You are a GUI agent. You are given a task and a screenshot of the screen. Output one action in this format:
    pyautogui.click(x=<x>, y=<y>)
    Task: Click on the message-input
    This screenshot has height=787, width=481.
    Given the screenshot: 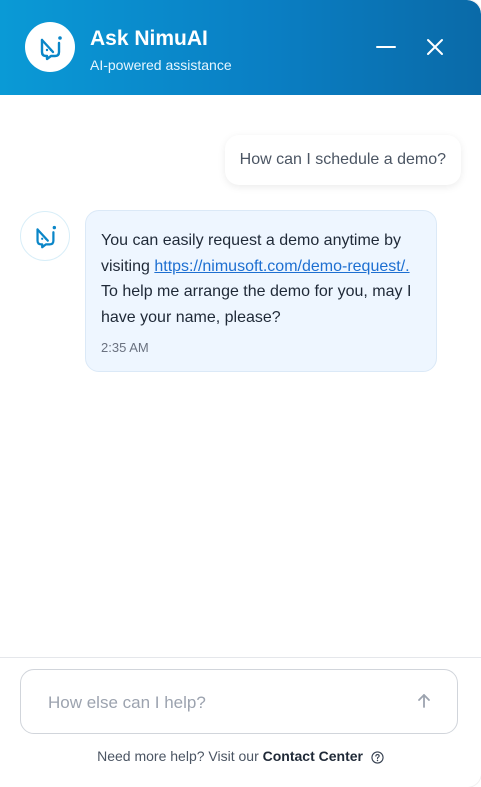 What is the action you would take?
    pyautogui.click(x=218, y=703)
    